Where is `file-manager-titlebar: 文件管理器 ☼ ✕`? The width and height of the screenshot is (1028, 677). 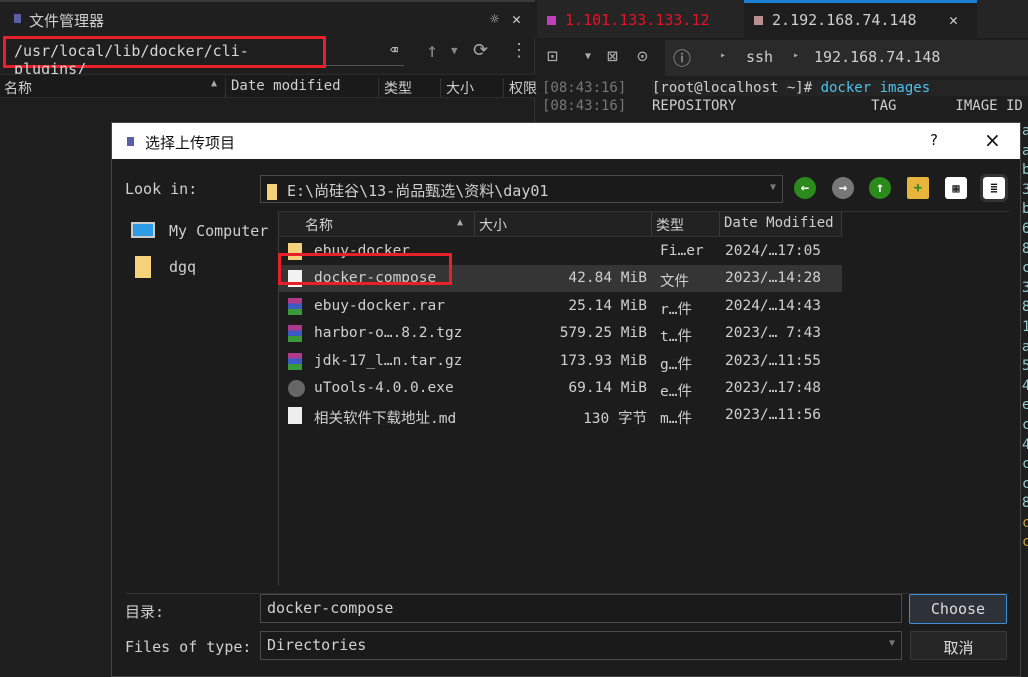
file-manager-titlebar: 文件管理器 ☼ ✕ is located at coordinates (267, 18).